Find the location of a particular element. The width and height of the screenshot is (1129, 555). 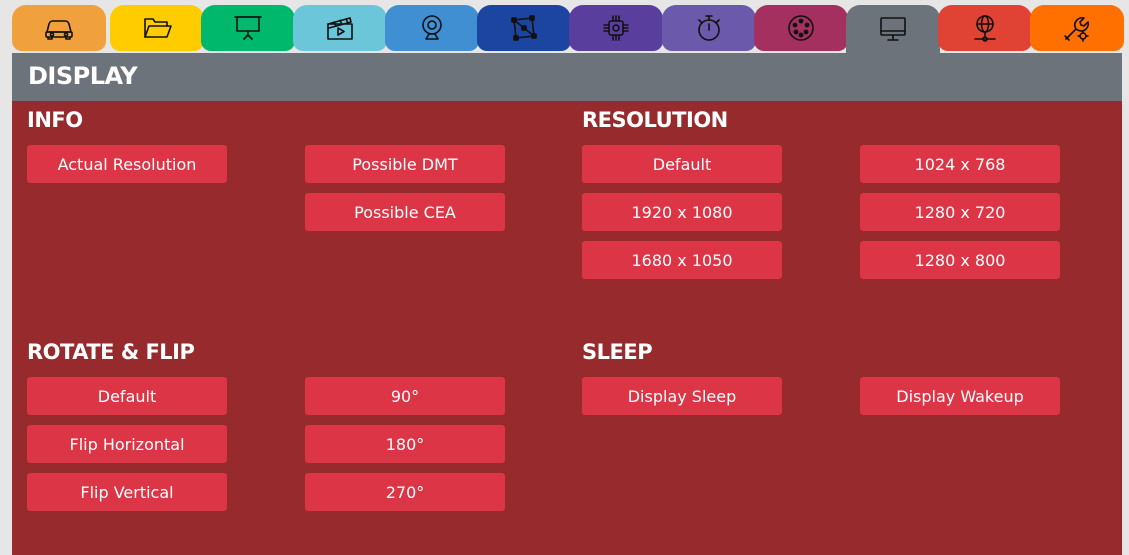

panel-title: DISPLAY is located at coordinates (83, 76).